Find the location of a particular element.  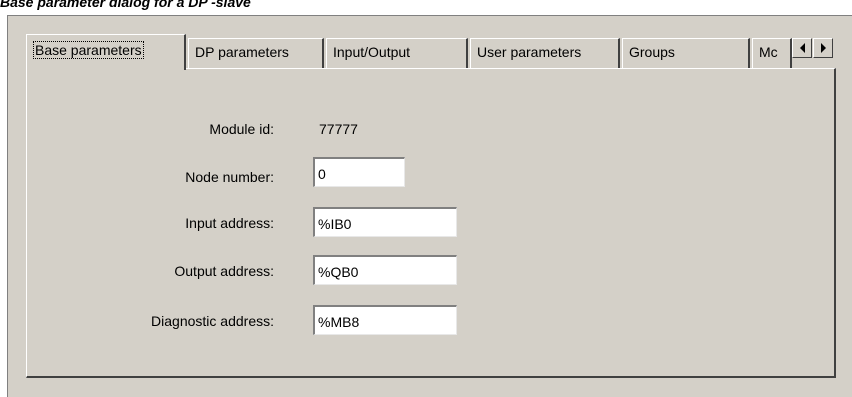

tab-modules: Mc is located at coordinates (772, 53).